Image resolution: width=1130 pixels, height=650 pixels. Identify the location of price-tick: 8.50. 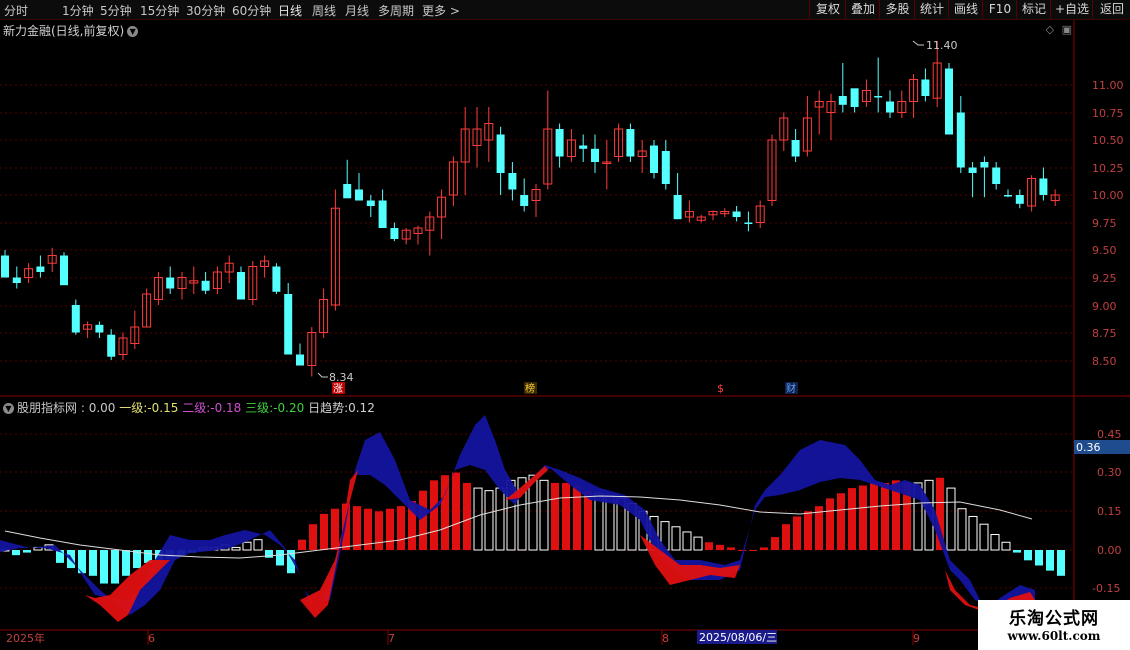
(1104, 361).